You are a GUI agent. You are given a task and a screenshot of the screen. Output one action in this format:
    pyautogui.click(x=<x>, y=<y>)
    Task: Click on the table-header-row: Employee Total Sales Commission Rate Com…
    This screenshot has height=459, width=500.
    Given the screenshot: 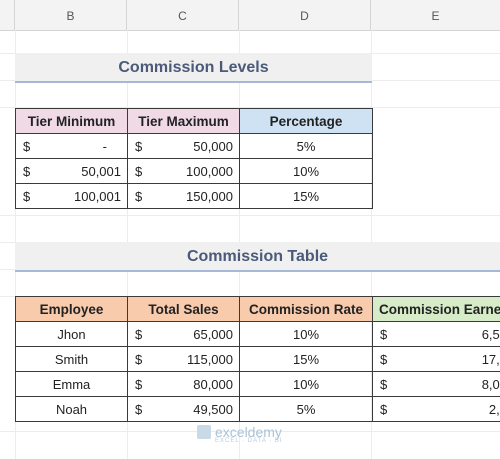 What is the action you would take?
    pyautogui.click(x=257, y=309)
    